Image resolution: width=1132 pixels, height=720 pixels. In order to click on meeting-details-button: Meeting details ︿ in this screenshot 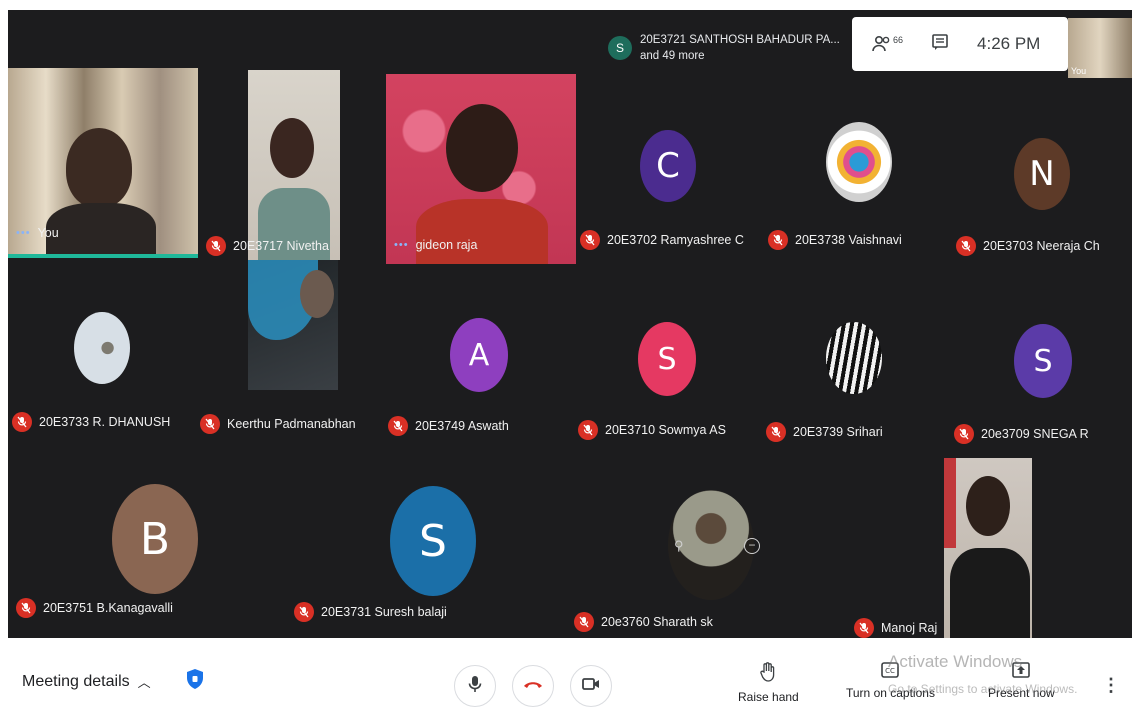, I will do `click(86, 681)`.